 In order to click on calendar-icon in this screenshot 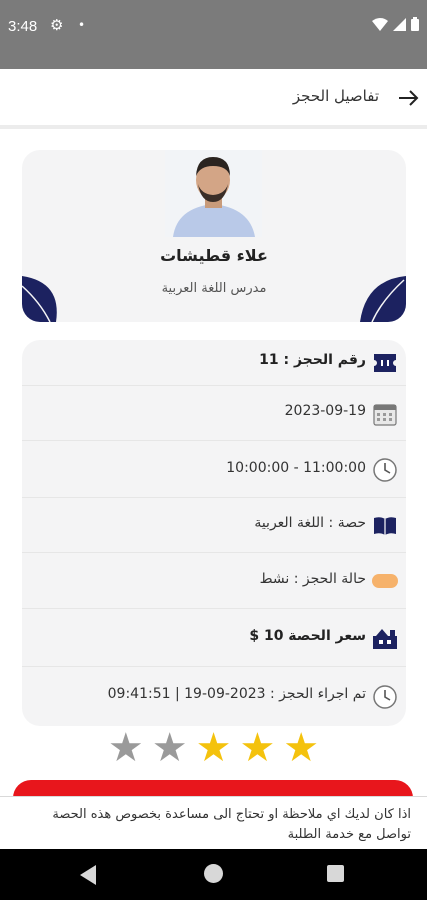, I will do `click(385, 414)`.